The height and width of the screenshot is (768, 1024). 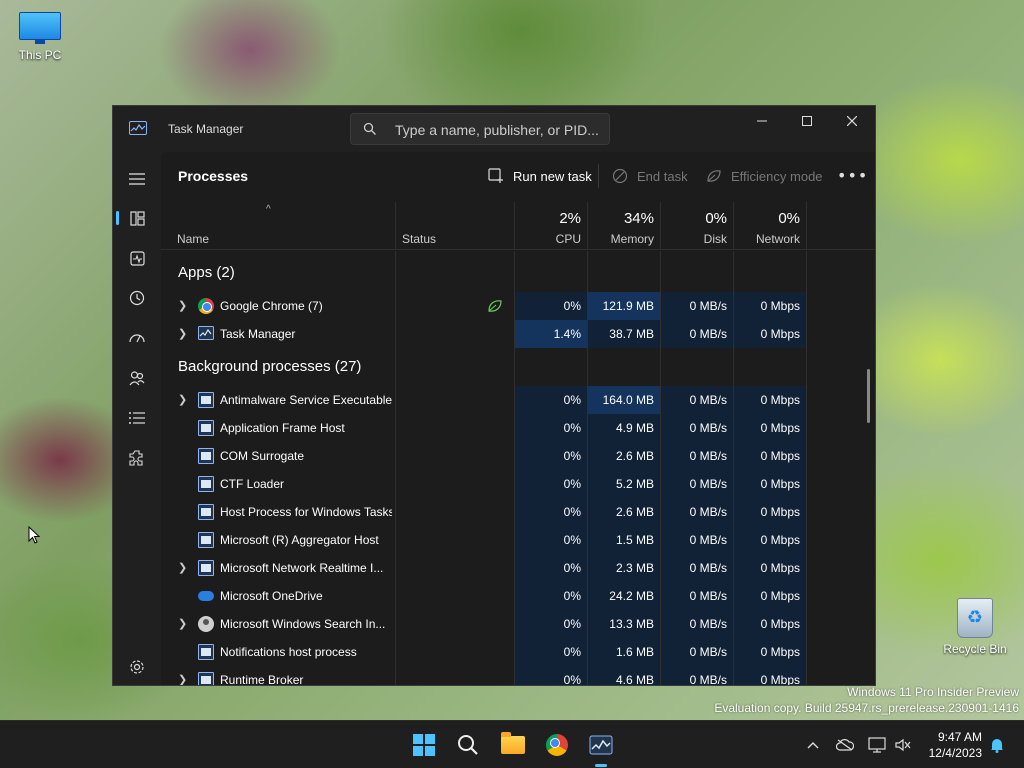 What do you see at coordinates (40, 37) in the screenshot?
I see `this-pc-desktop-icon: This PC` at bounding box center [40, 37].